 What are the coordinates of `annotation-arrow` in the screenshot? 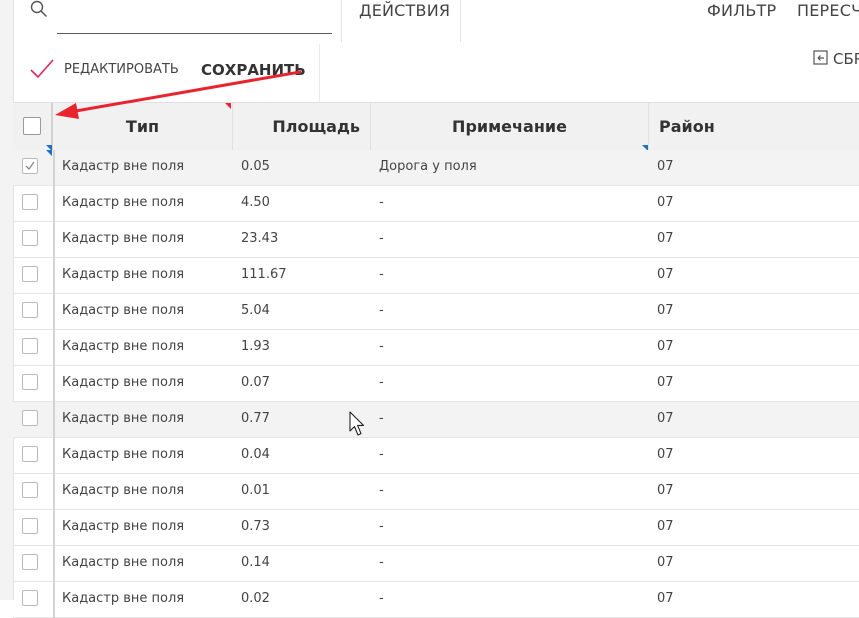 It's located at (178, 94).